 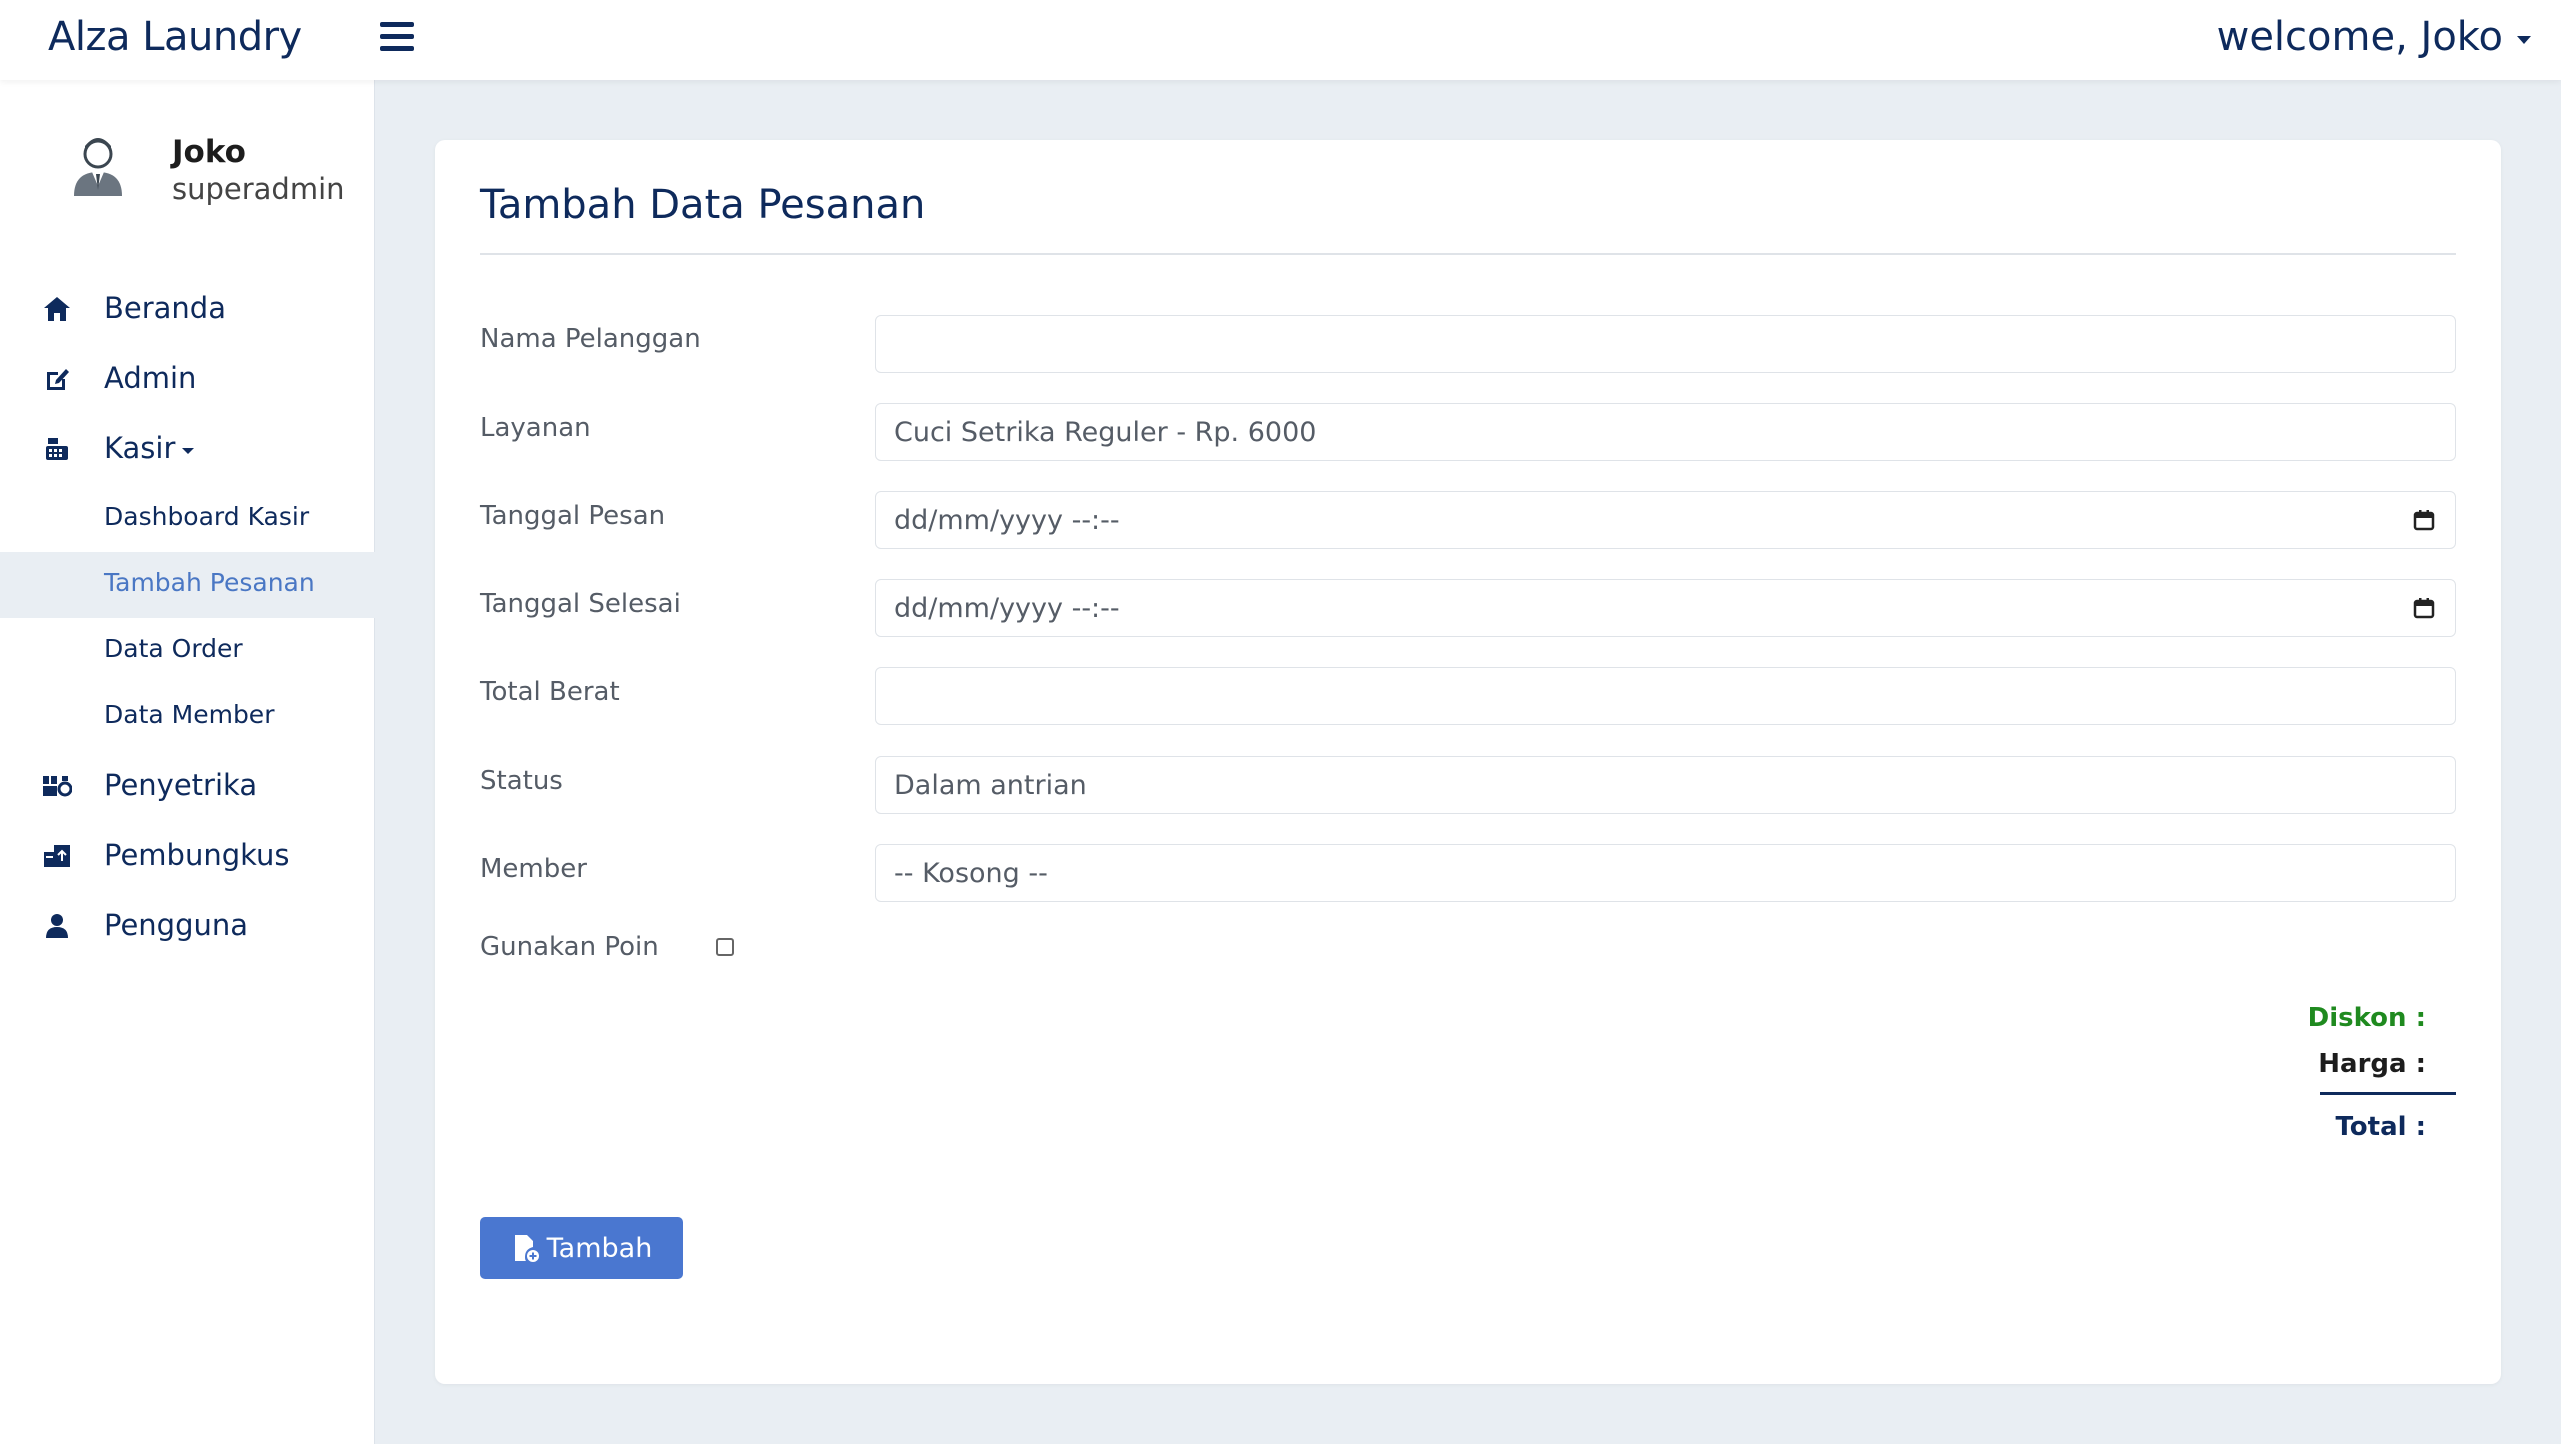 I want to click on gunakan-poin-label: Gunakan Poin, so click(x=569, y=947).